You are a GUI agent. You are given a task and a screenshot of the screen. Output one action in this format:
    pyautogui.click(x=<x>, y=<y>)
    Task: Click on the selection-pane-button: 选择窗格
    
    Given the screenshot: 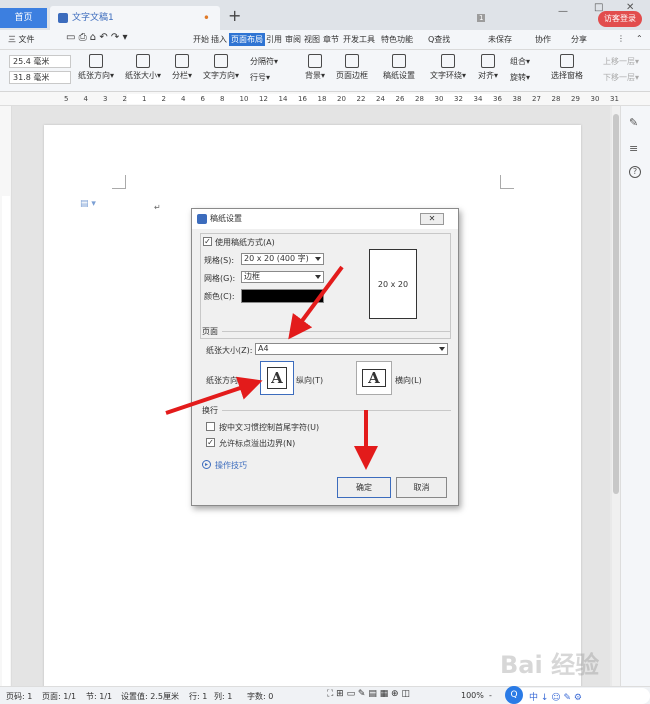 What is the action you would take?
    pyautogui.click(x=567, y=67)
    